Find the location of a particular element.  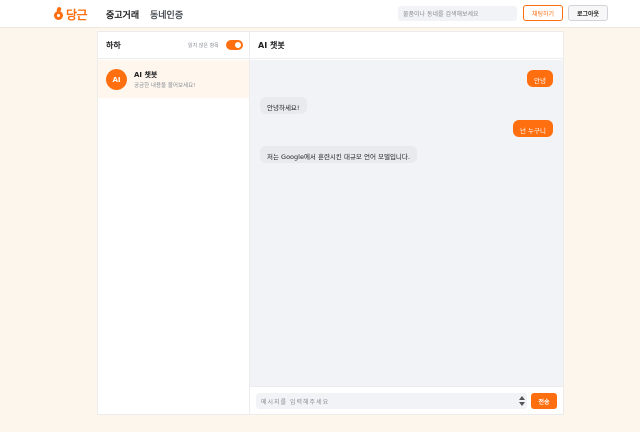

carrot-logo-icon is located at coordinates (58, 13).